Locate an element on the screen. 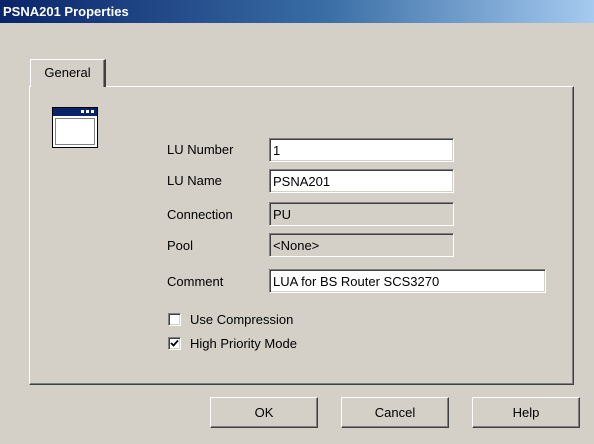 The height and width of the screenshot is (444, 594). pool-label: Pool is located at coordinates (180, 245).